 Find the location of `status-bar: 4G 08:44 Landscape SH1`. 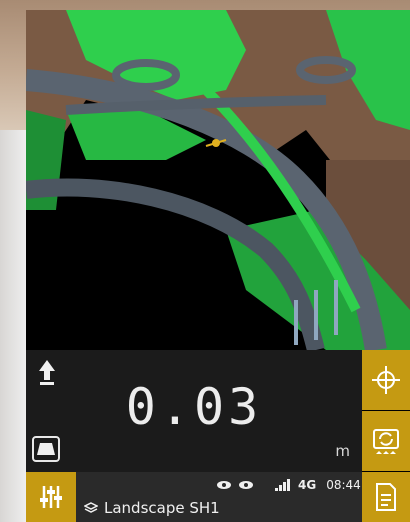

status-bar: 4G 08:44 Landscape SH1 is located at coordinates (194, 497).